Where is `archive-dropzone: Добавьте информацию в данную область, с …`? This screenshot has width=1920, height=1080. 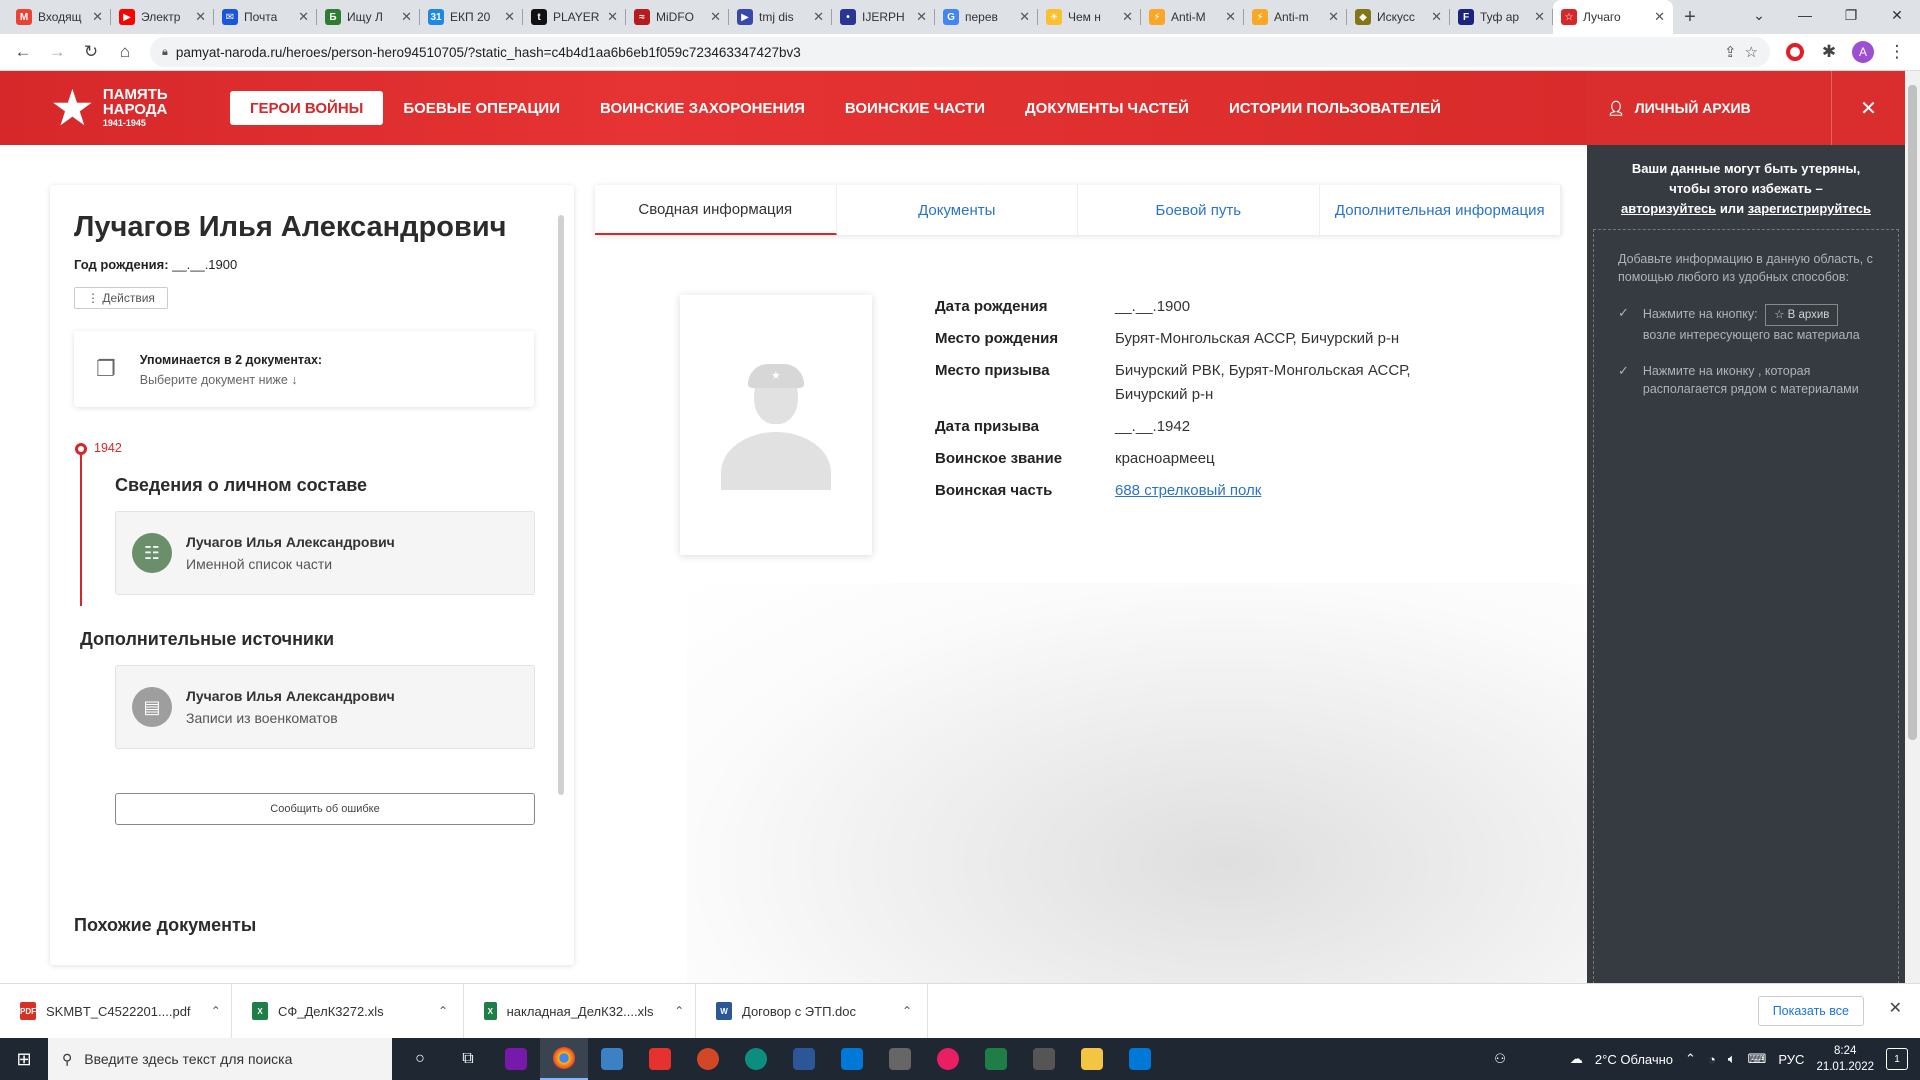
archive-dropzone: Добавьте информацию в данную область, с … is located at coordinates (1746, 609).